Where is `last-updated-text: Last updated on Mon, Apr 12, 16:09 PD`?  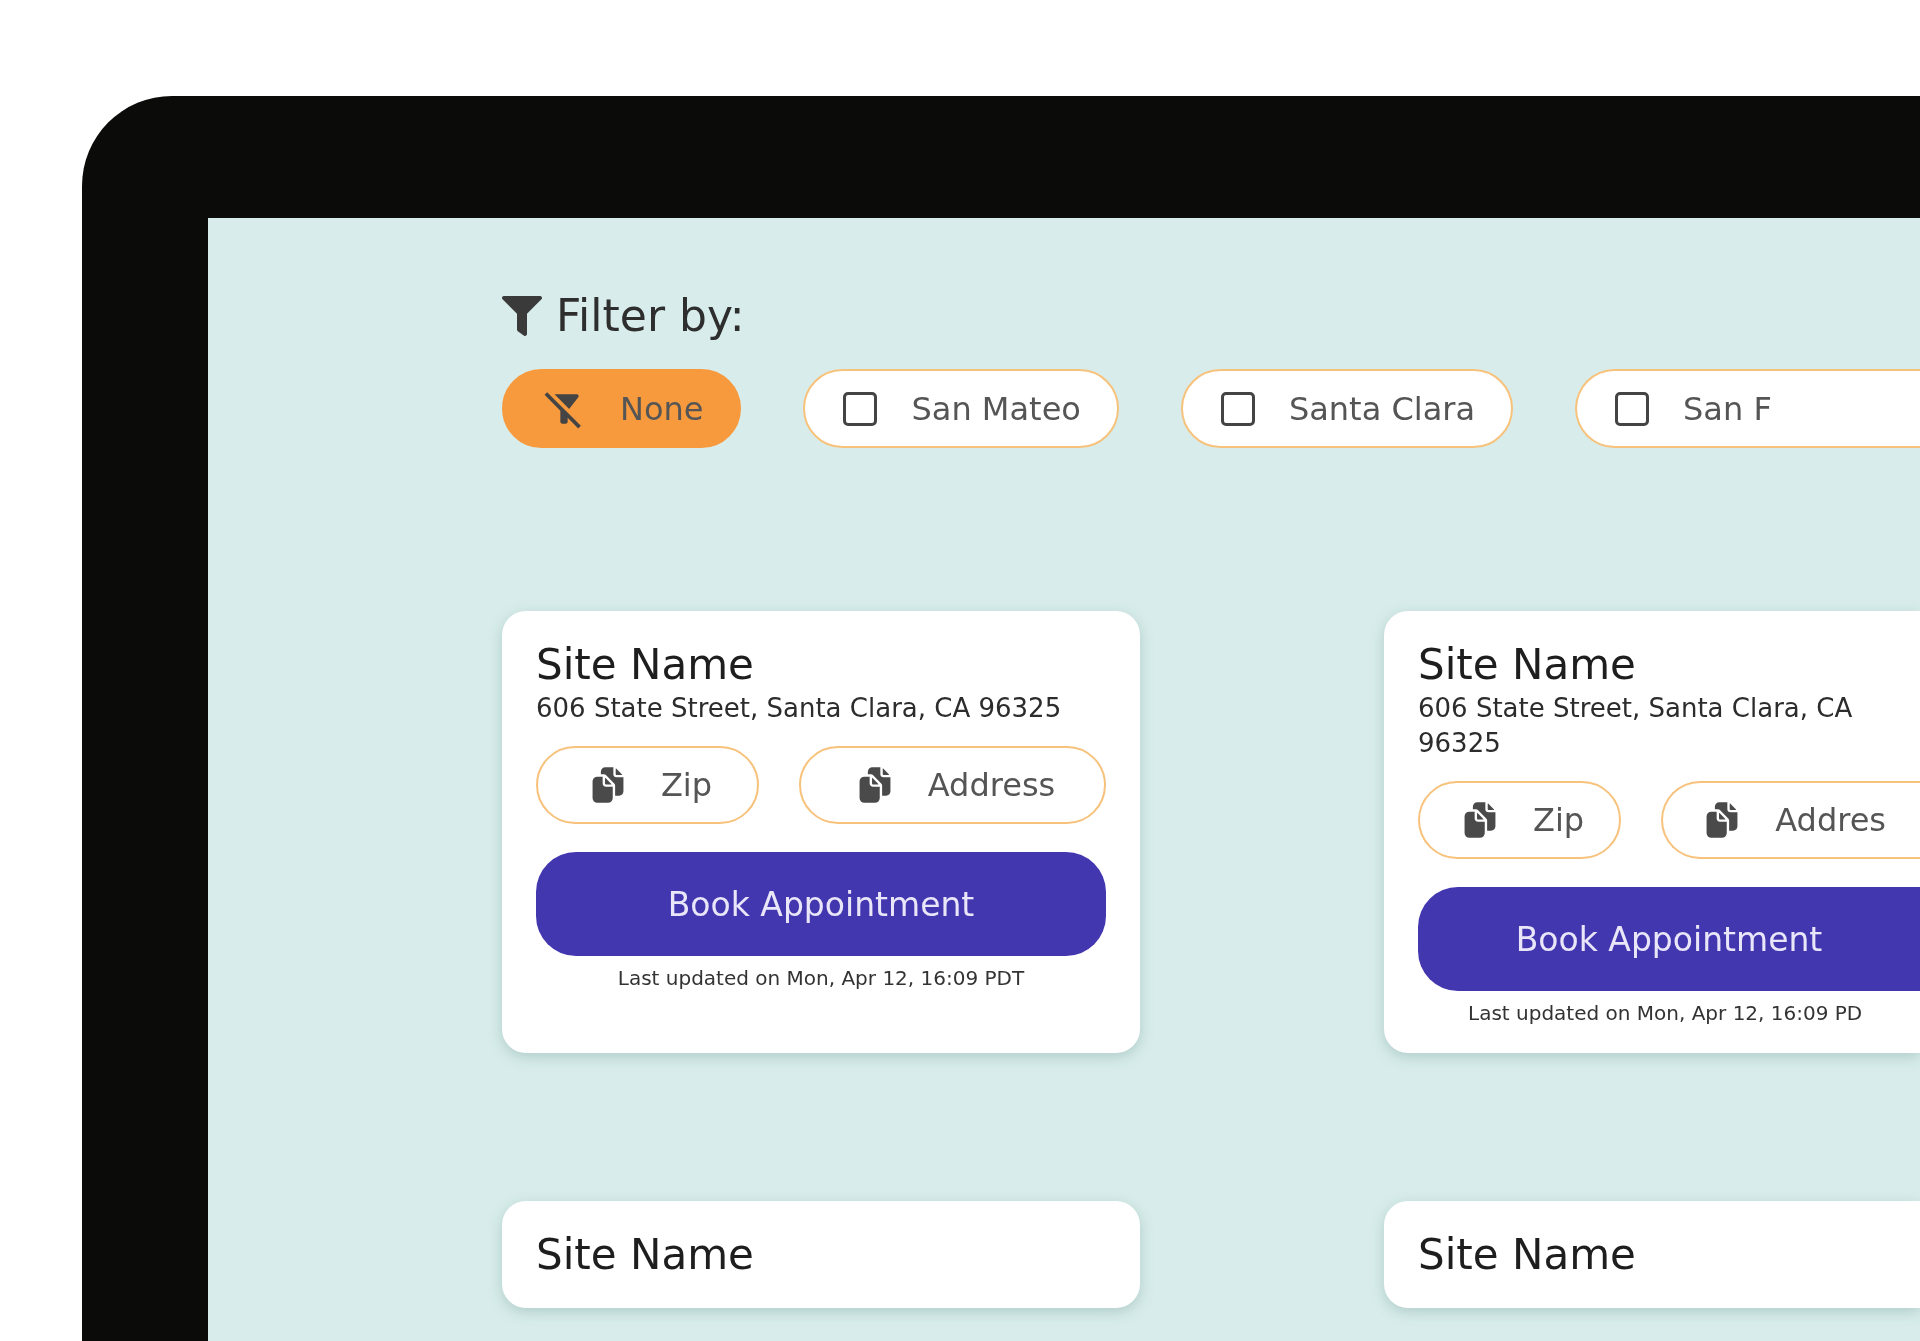 last-updated-text: Last updated on Mon, Apr 12, 16:09 PD is located at coordinates (1665, 1013).